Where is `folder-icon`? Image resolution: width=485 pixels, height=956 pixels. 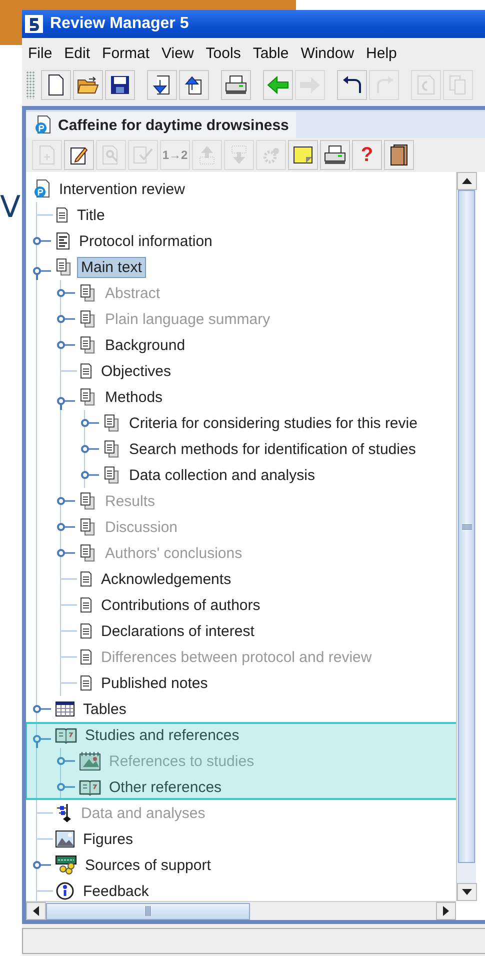
folder-icon is located at coordinates (88, 85).